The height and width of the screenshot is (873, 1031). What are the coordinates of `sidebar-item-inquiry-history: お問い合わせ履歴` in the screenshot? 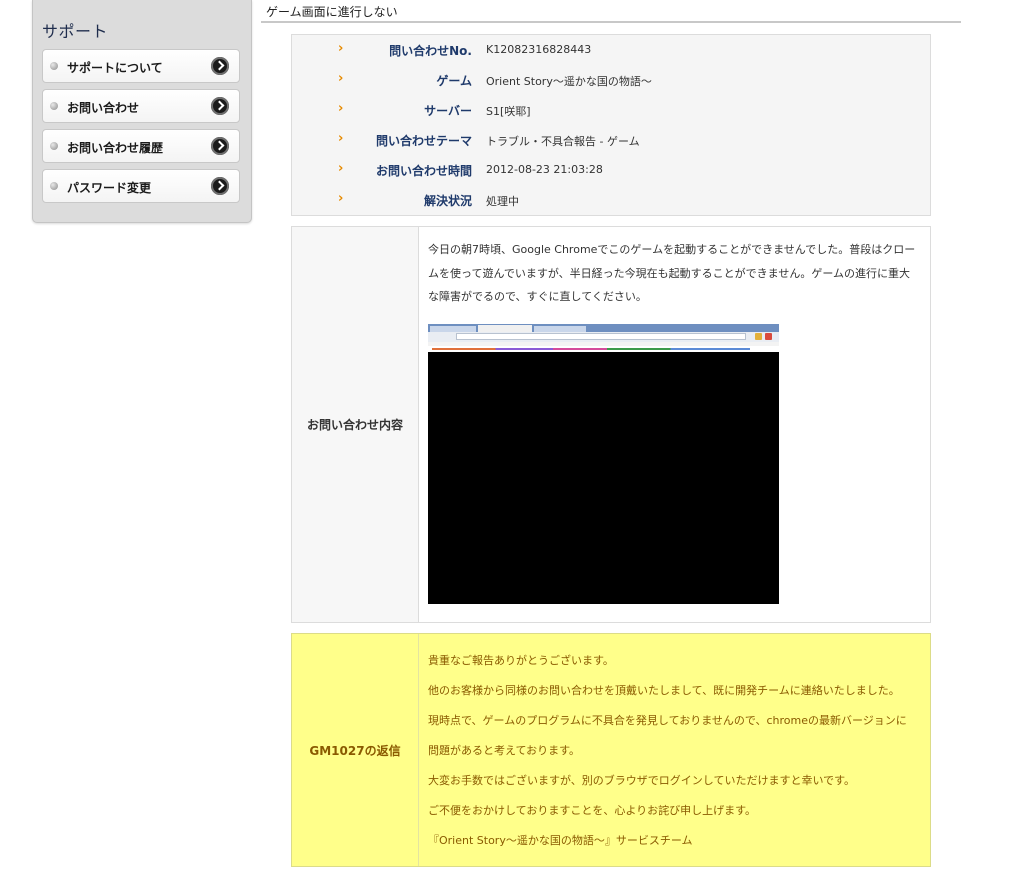 It's located at (141, 146).